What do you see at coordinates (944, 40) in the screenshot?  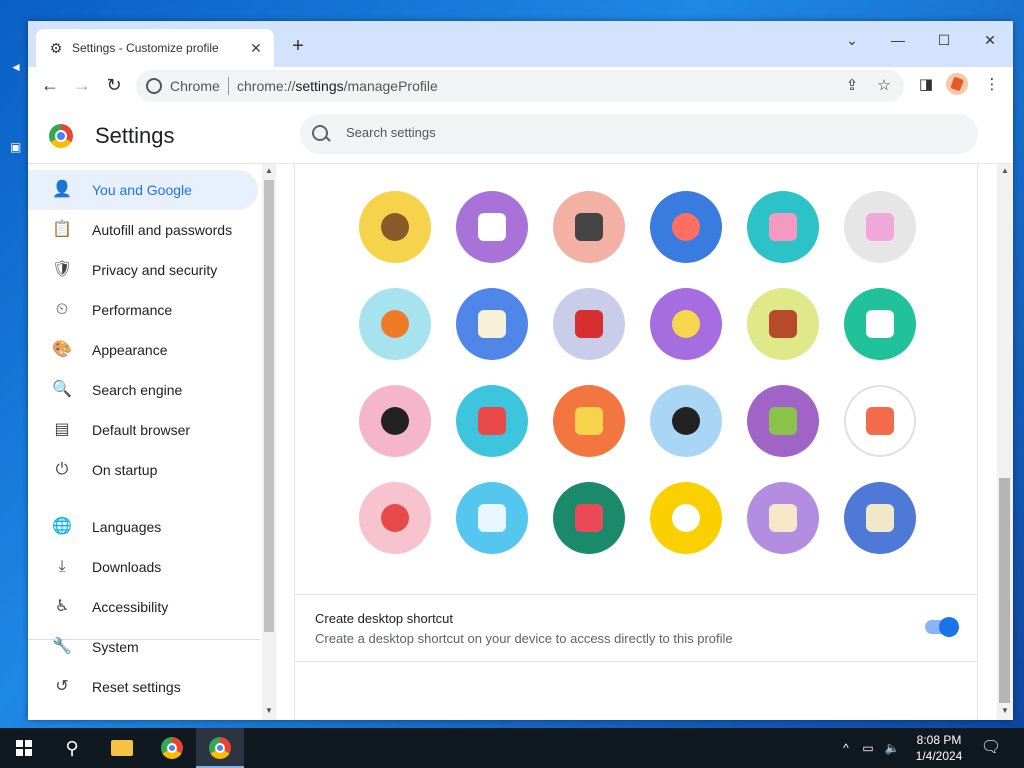 I see `maximize-button: ☐` at bounding box center [944, 40].